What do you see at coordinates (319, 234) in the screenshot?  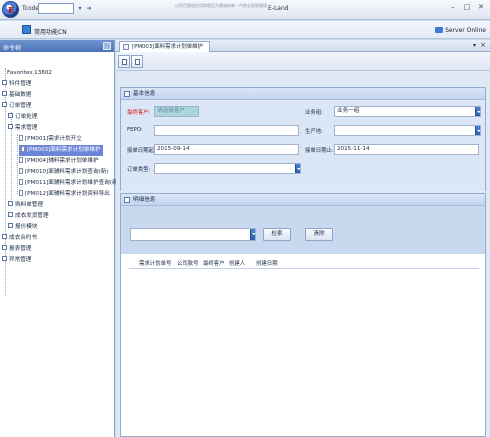 I see `clear-button: 清除` at bounding box center [319, 234].